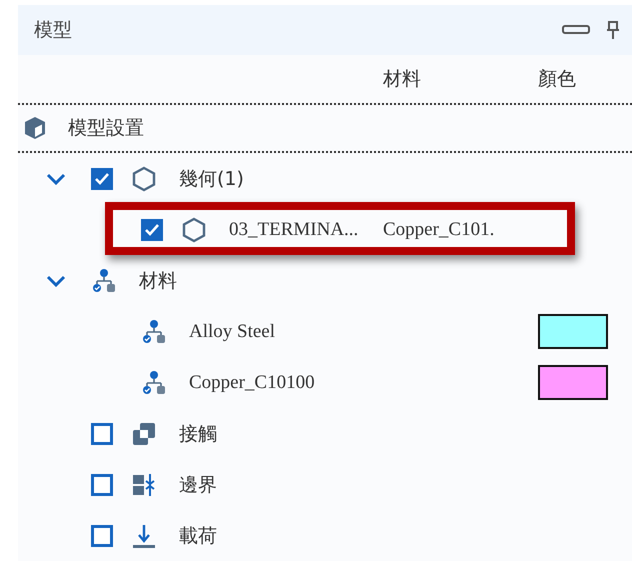 The width and height of the screenshot is (632, 561). Describe the element at coordinates (438, 229) in the screenshot. I see `material-text: Copper_C101.` at that location.